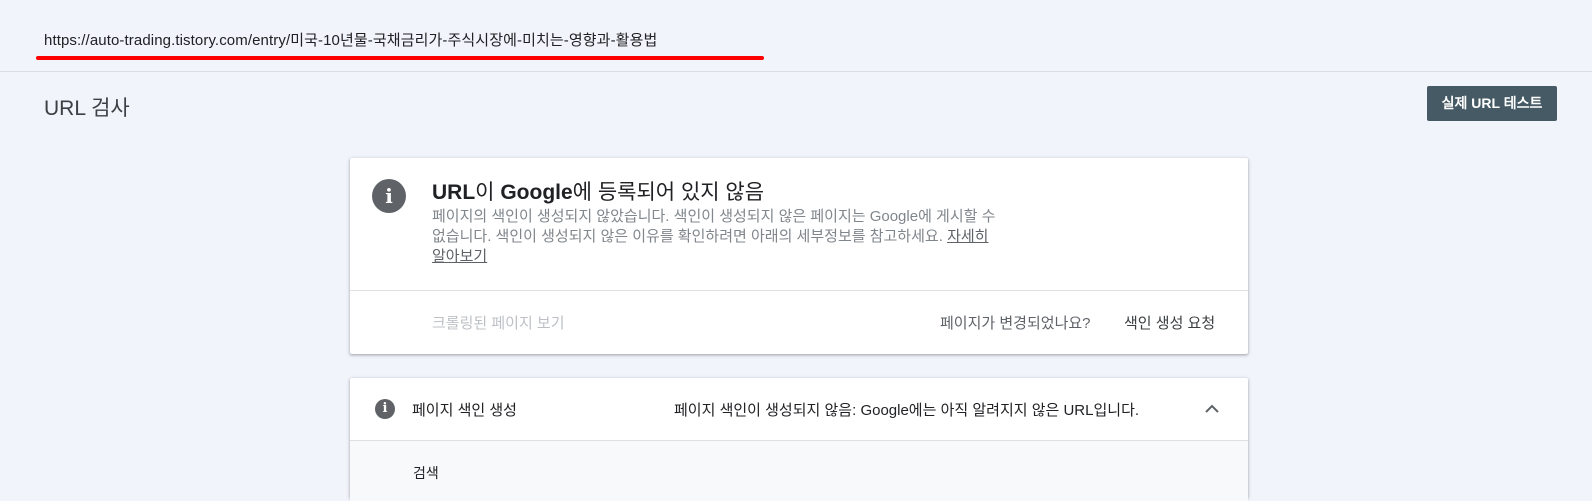 The width and height of the screenshot is (1592, 501). Describe the element at coordinates (87, 108) in the screenshot. I see `page-title: URL 검사` at that location.